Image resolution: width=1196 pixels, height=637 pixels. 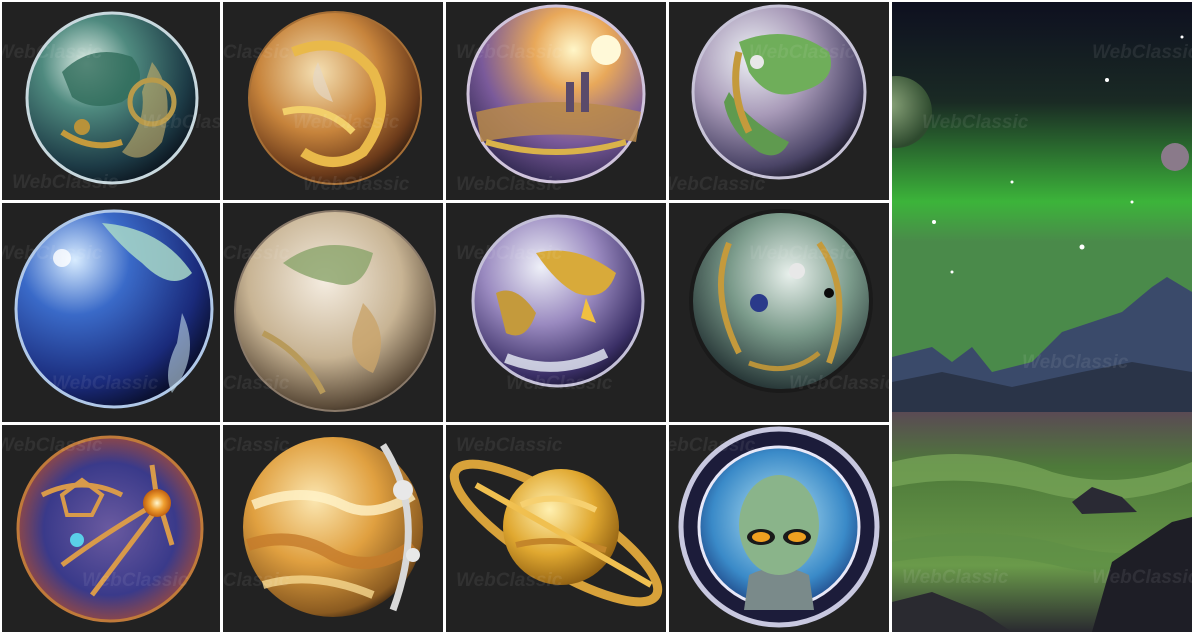 I want to click on tile-planet-pastel-earth: WebClassicWebClassic, so click(x=333, y=312).